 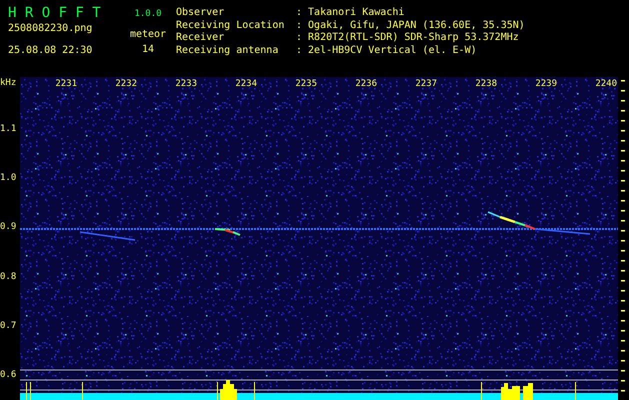 What do you see at coordinates (350, 13) in the screenshot?
I see `info-value: : Takanori Kawachi` at bounding box center [350, 13].